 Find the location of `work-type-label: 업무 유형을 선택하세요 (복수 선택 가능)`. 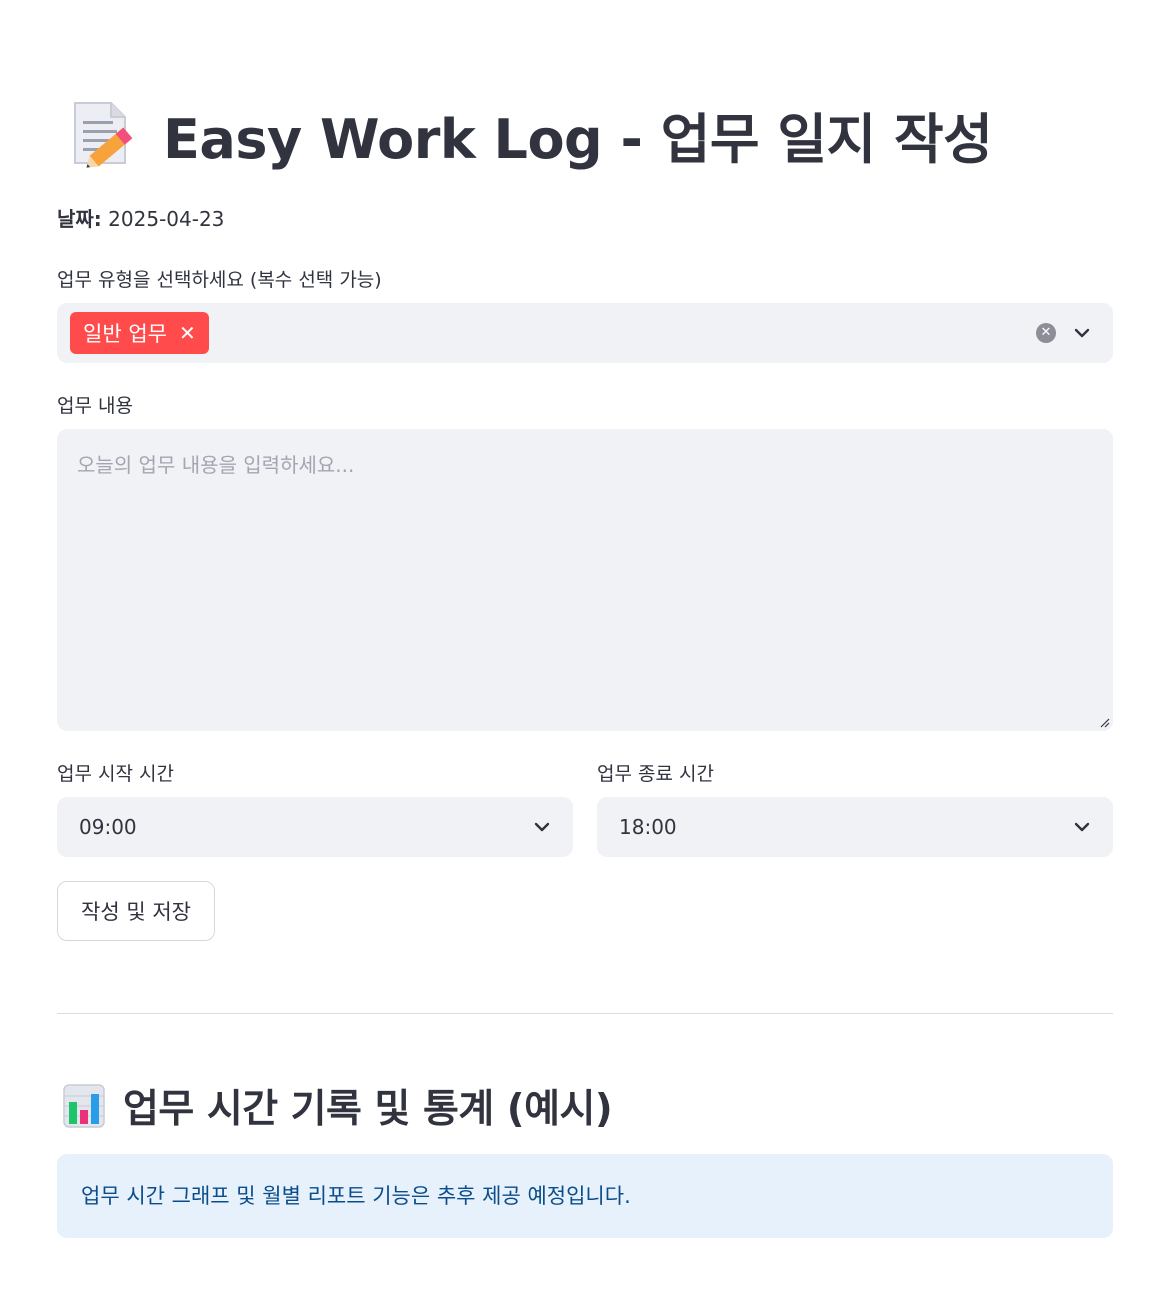

work-type-label: 업무 유형을 선택하세요 (복수 선택 가능) is located at coordinates (219, 280).